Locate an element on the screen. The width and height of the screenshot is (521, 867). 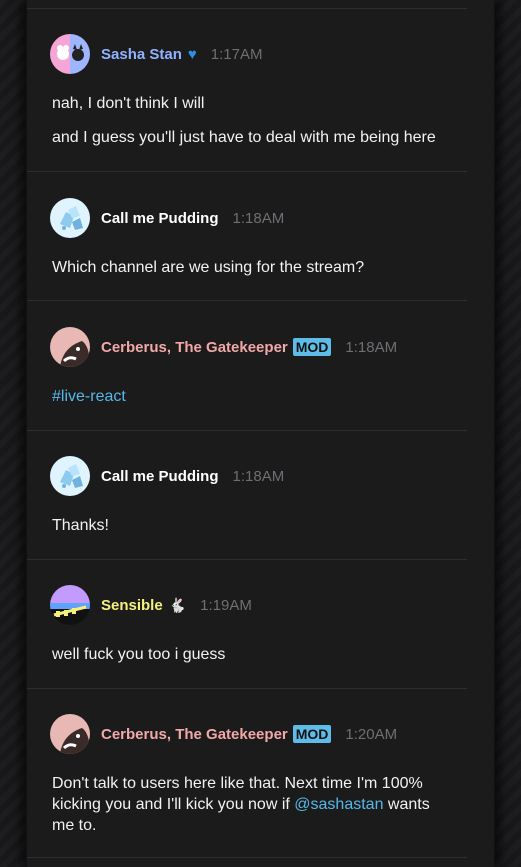
author-name: Sensible is located at coordinates (132, 605).